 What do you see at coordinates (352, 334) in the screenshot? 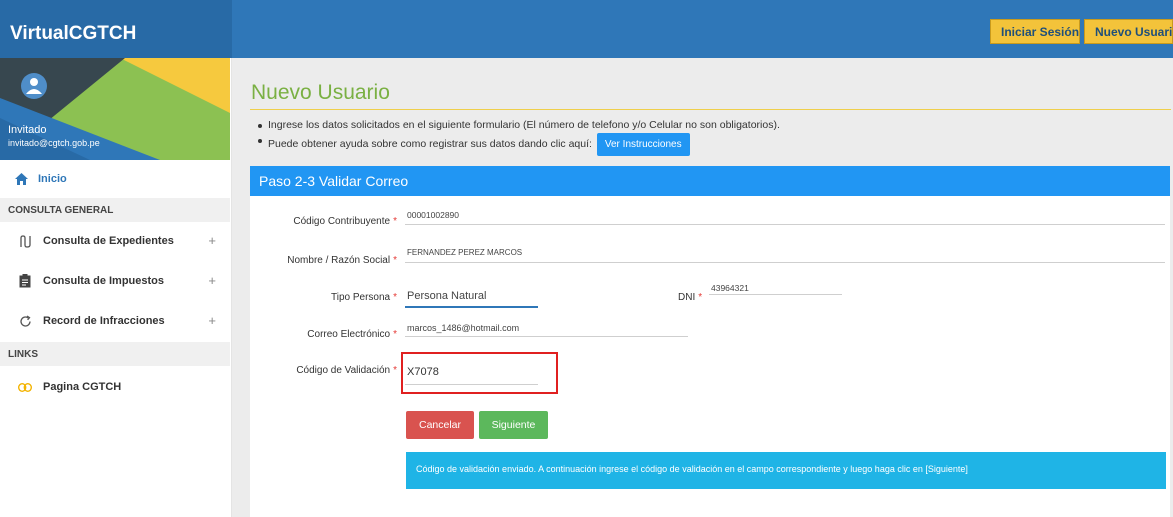
I see `correo-label: Correo Electrónico *` at bounding box center [352, 334].